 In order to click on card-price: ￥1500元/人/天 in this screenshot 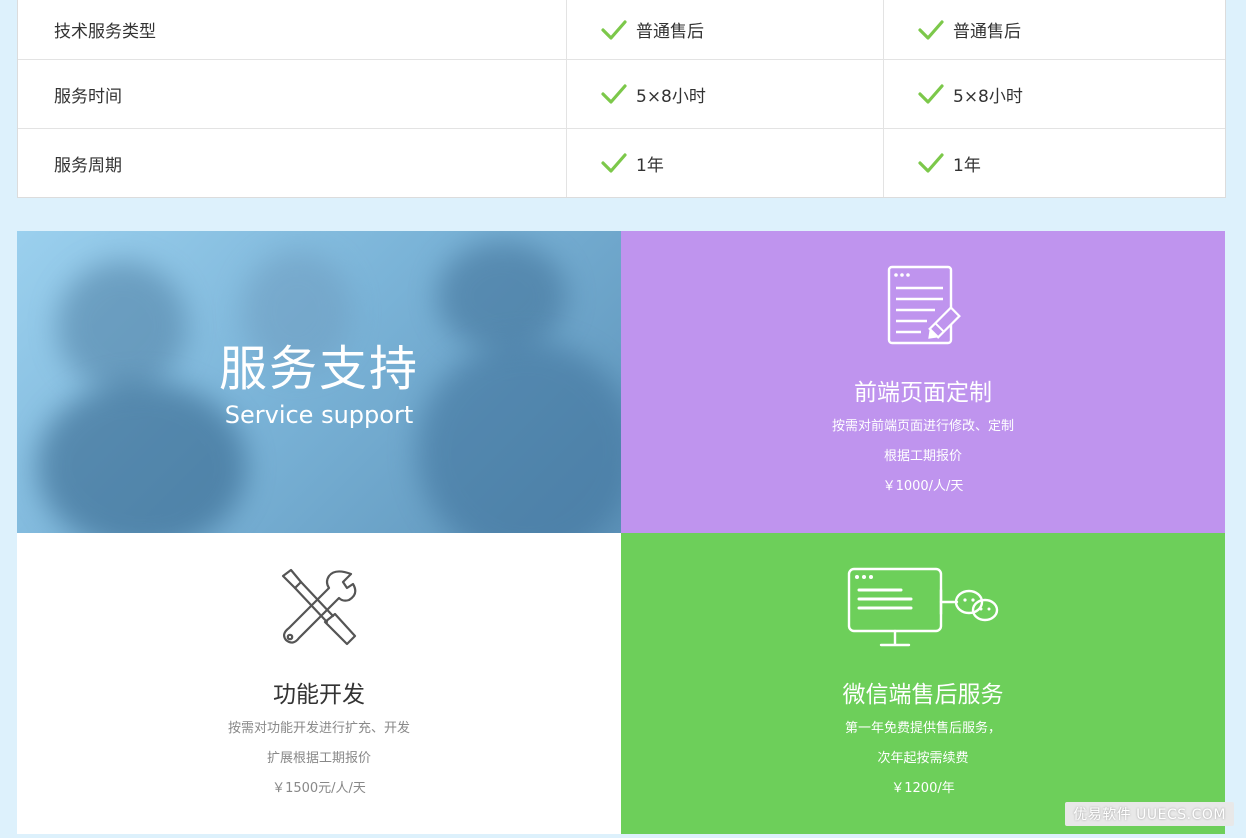, I will do `click(319, 788)`.